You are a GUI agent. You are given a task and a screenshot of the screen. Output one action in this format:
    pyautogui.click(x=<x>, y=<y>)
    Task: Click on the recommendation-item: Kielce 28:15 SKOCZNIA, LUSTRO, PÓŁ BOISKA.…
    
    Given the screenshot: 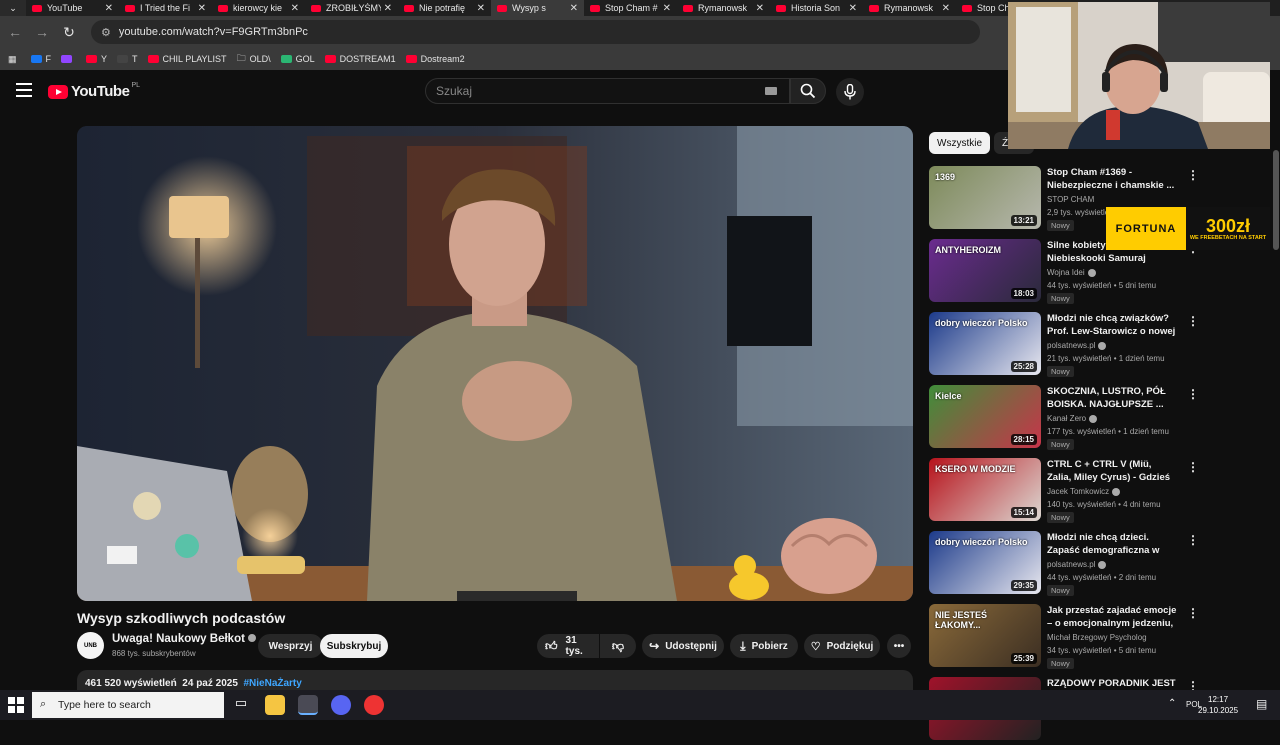 What is the action you would take?
    pyautogui.click(x=1064, y=419)
    